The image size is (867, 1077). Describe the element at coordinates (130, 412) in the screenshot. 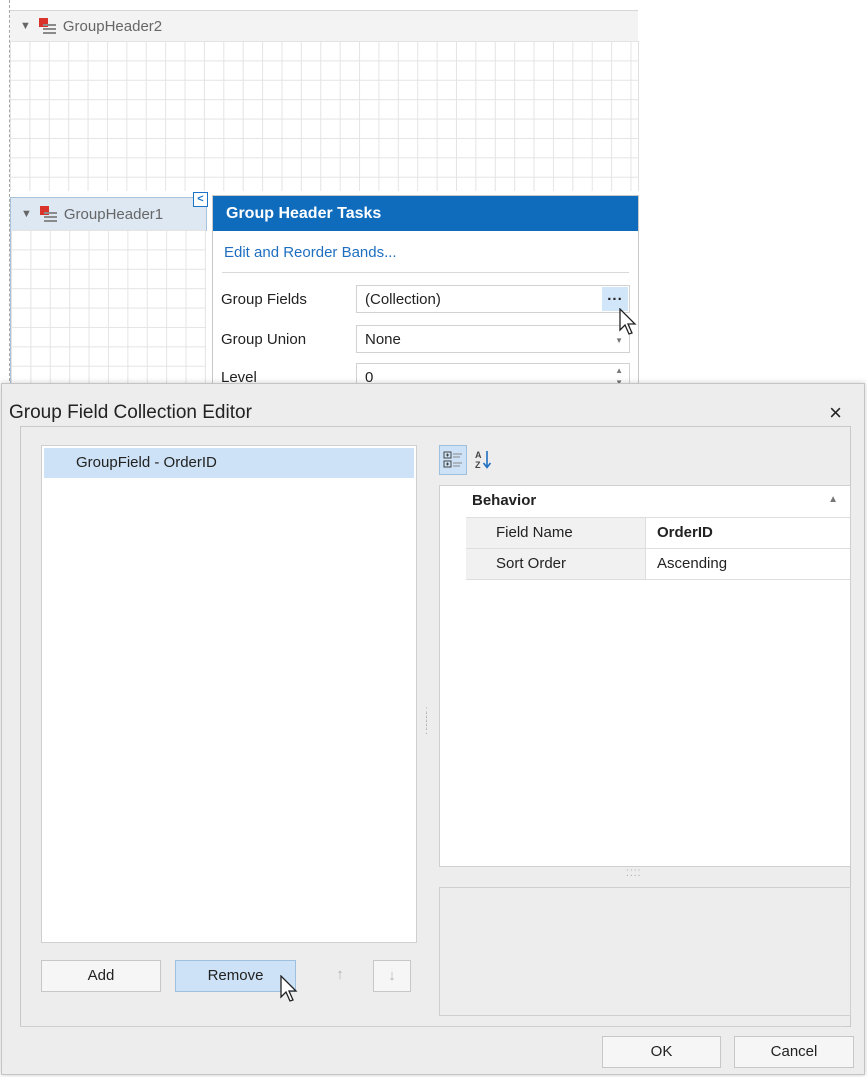

I see `dialog-title: Group Field Collection Editor` at that location.